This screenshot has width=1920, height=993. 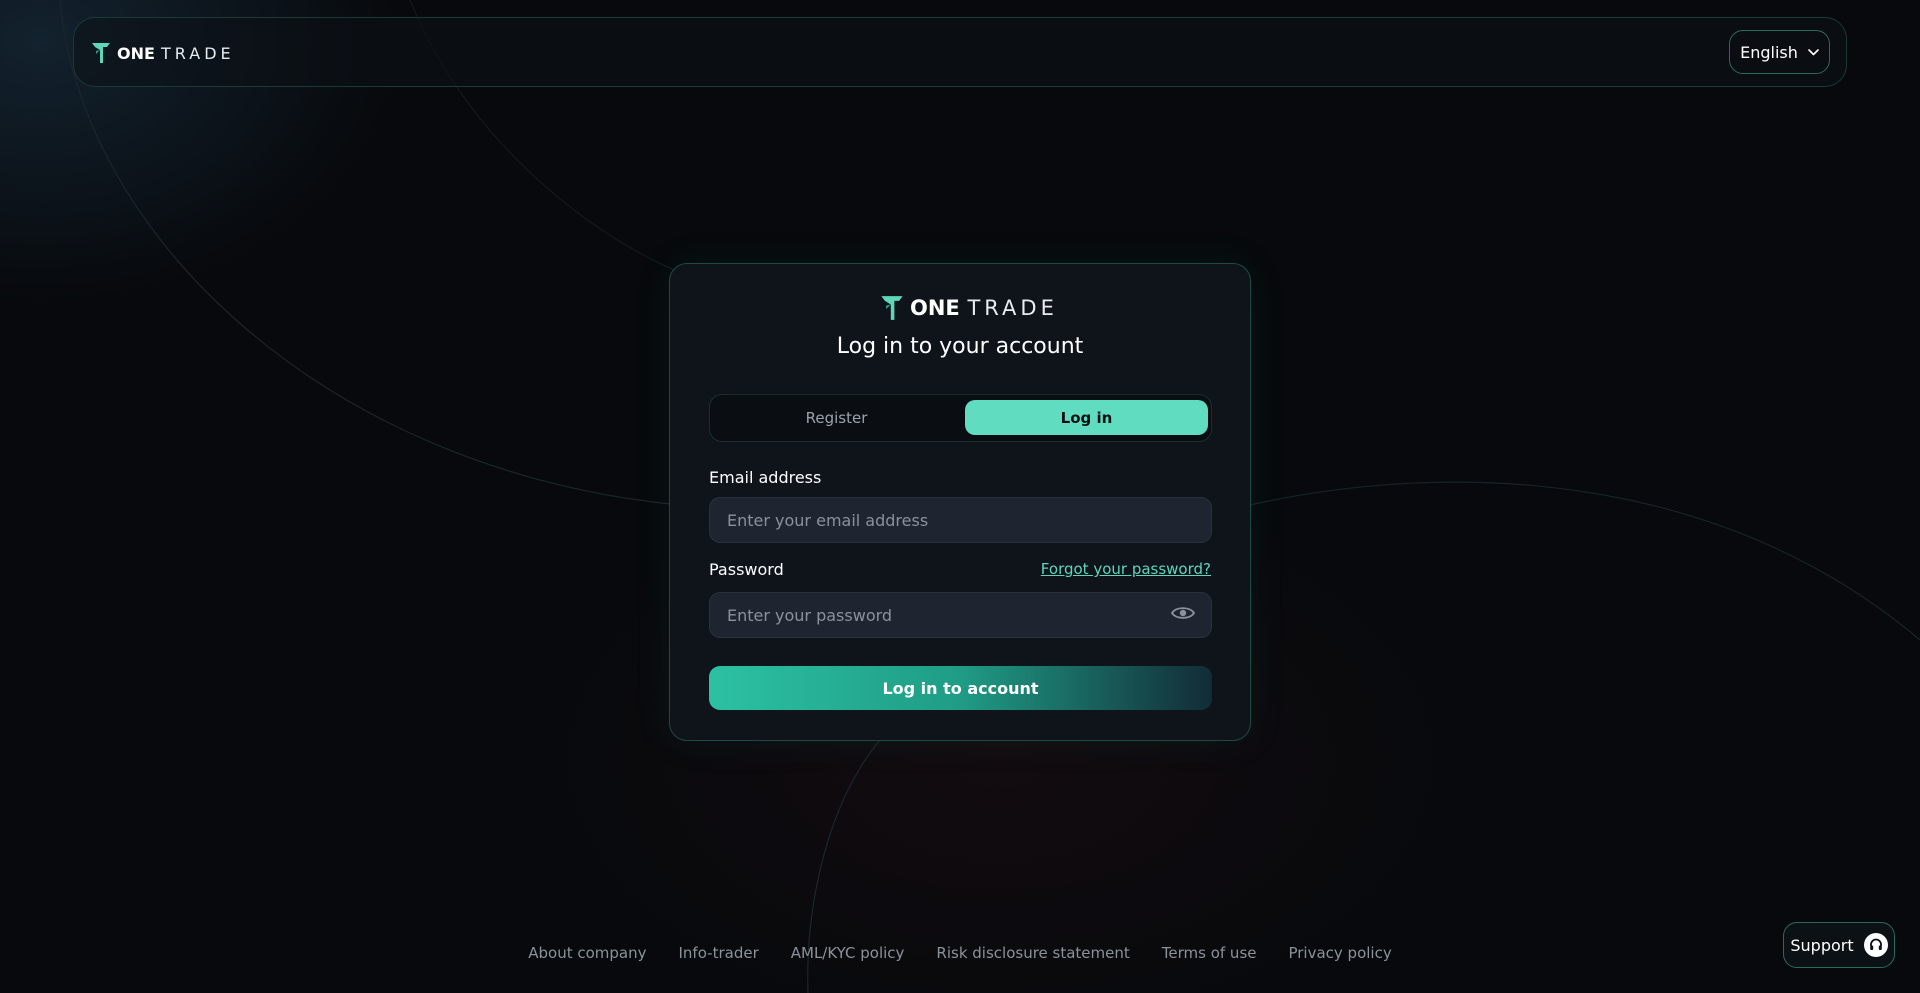 I want to click on support-label: Support, so click(x=1822, y=945).